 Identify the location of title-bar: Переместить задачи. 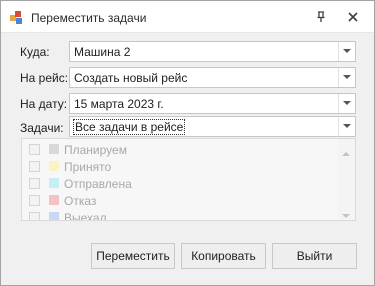
(187, 17).